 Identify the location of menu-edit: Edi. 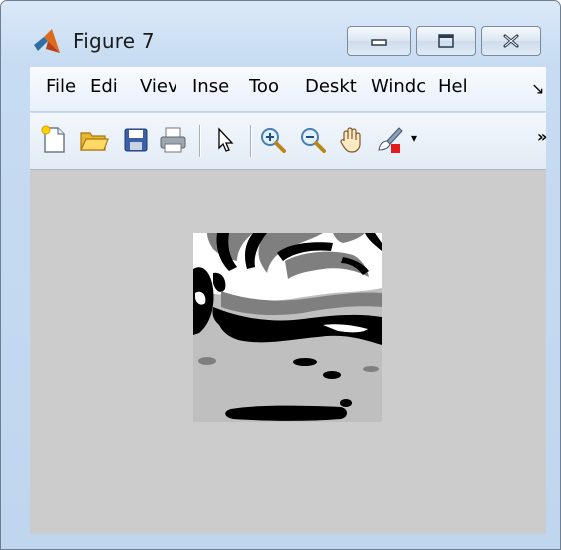
(106, 86).